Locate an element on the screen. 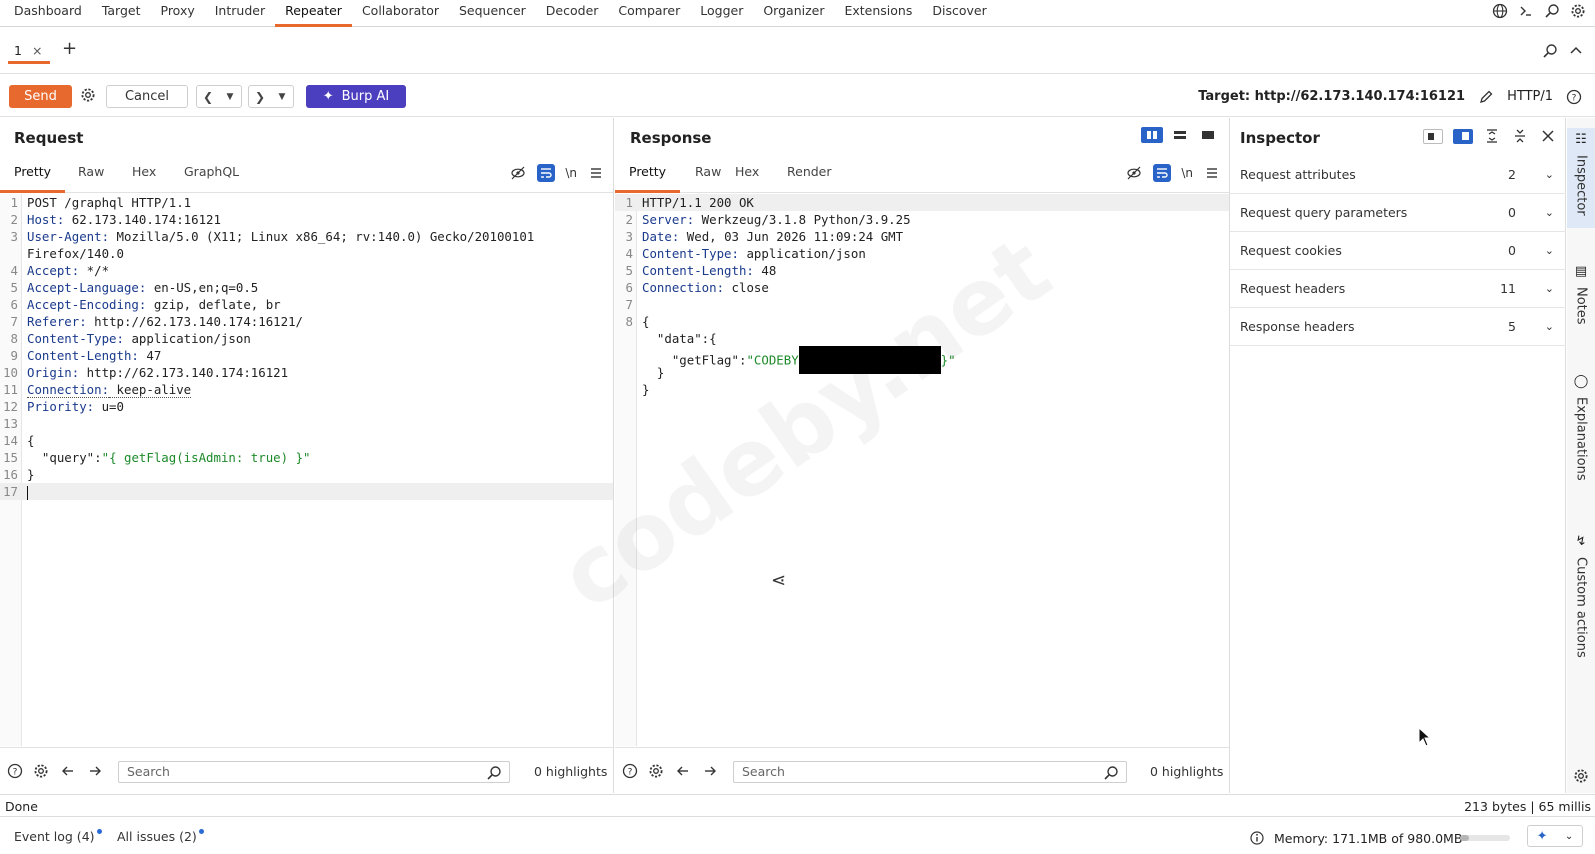  nav-item-repeater: Repeater is located at coordinates (313, 13).